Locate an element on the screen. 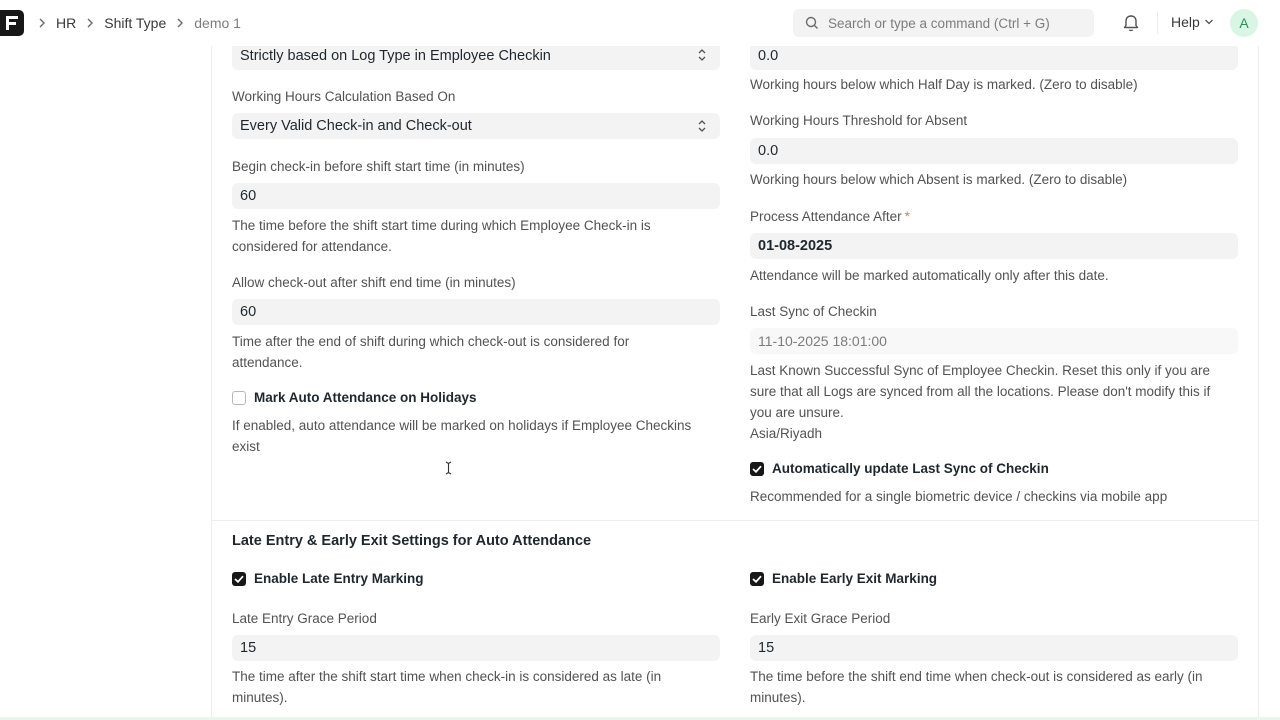  working-hours-calc-select: Every Valid Check-in and Check-out is located at coordinates (476, 126).